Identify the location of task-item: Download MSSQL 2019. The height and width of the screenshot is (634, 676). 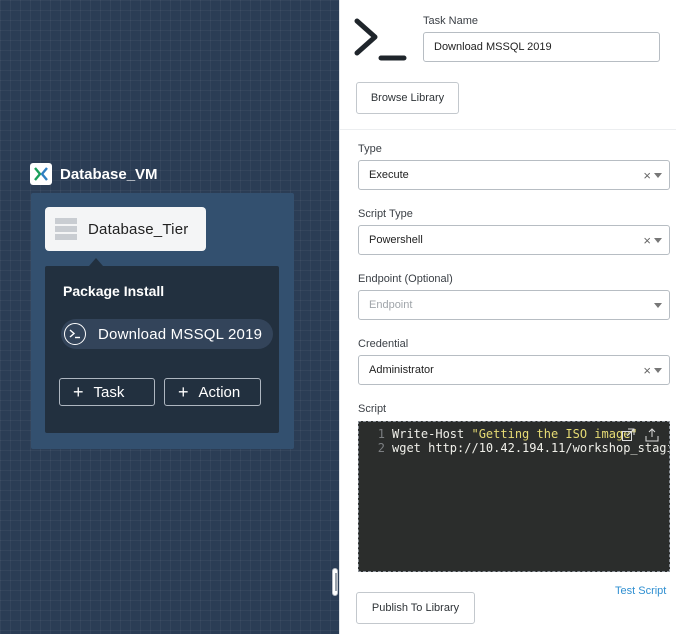
(167, 334).